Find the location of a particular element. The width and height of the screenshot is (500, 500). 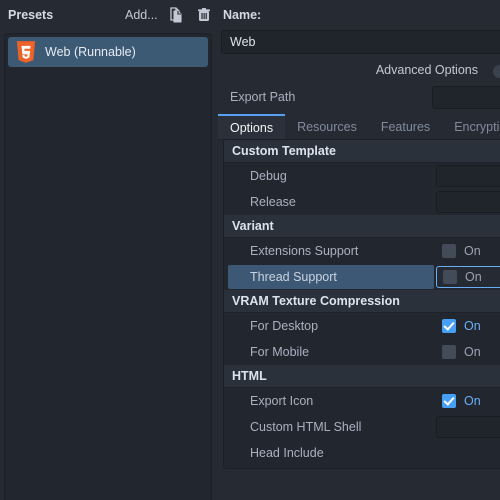

for-desktop-checkbox is located at coordinates (449, 326).